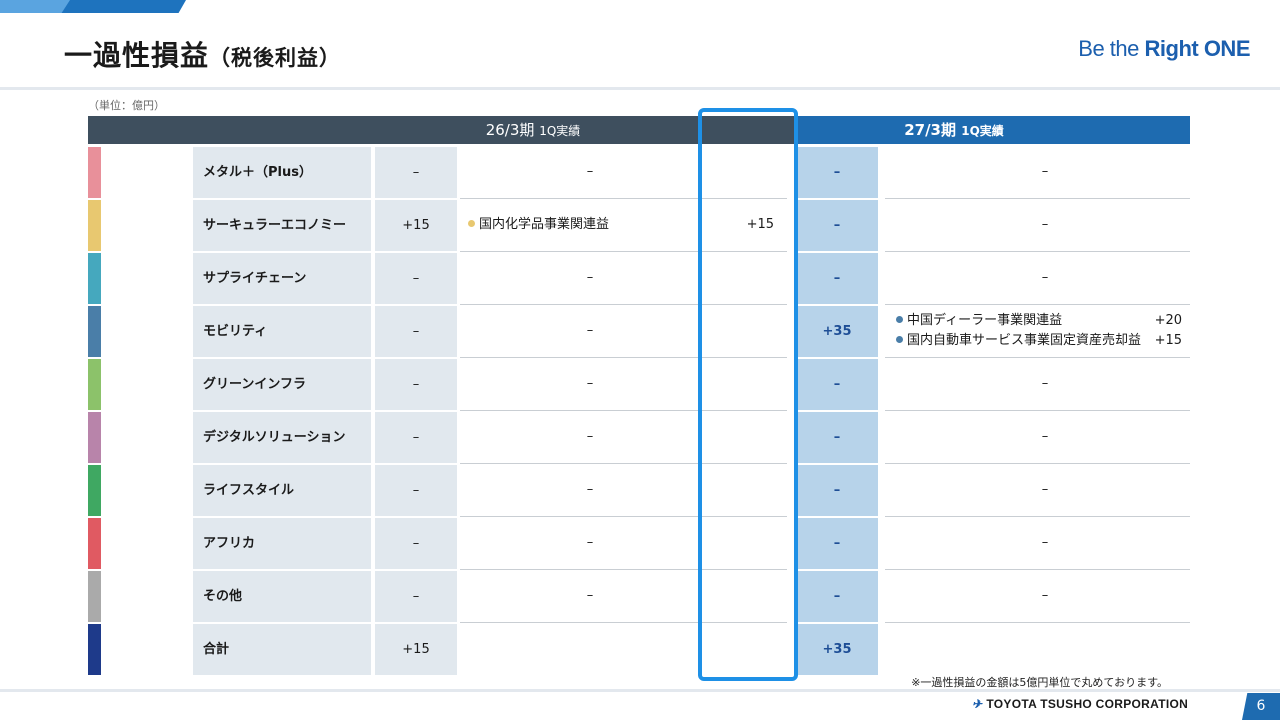 Image resolution: width=1280 pixels, height=720 pixels. Describe the element at coordinates (639, 225) in the screenshot. I see `table-row: サーキュラーエコノミー +15 国内化学品事業関連益 +15– –` at that location.